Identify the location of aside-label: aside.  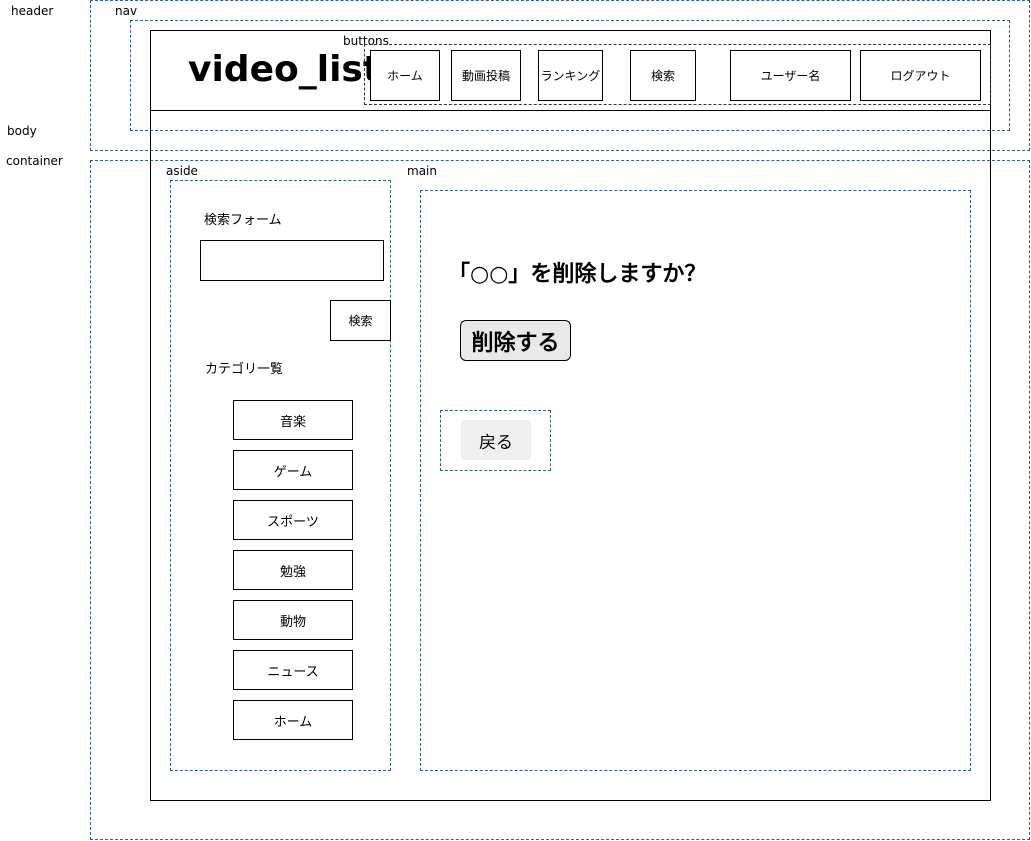
(182, 171).